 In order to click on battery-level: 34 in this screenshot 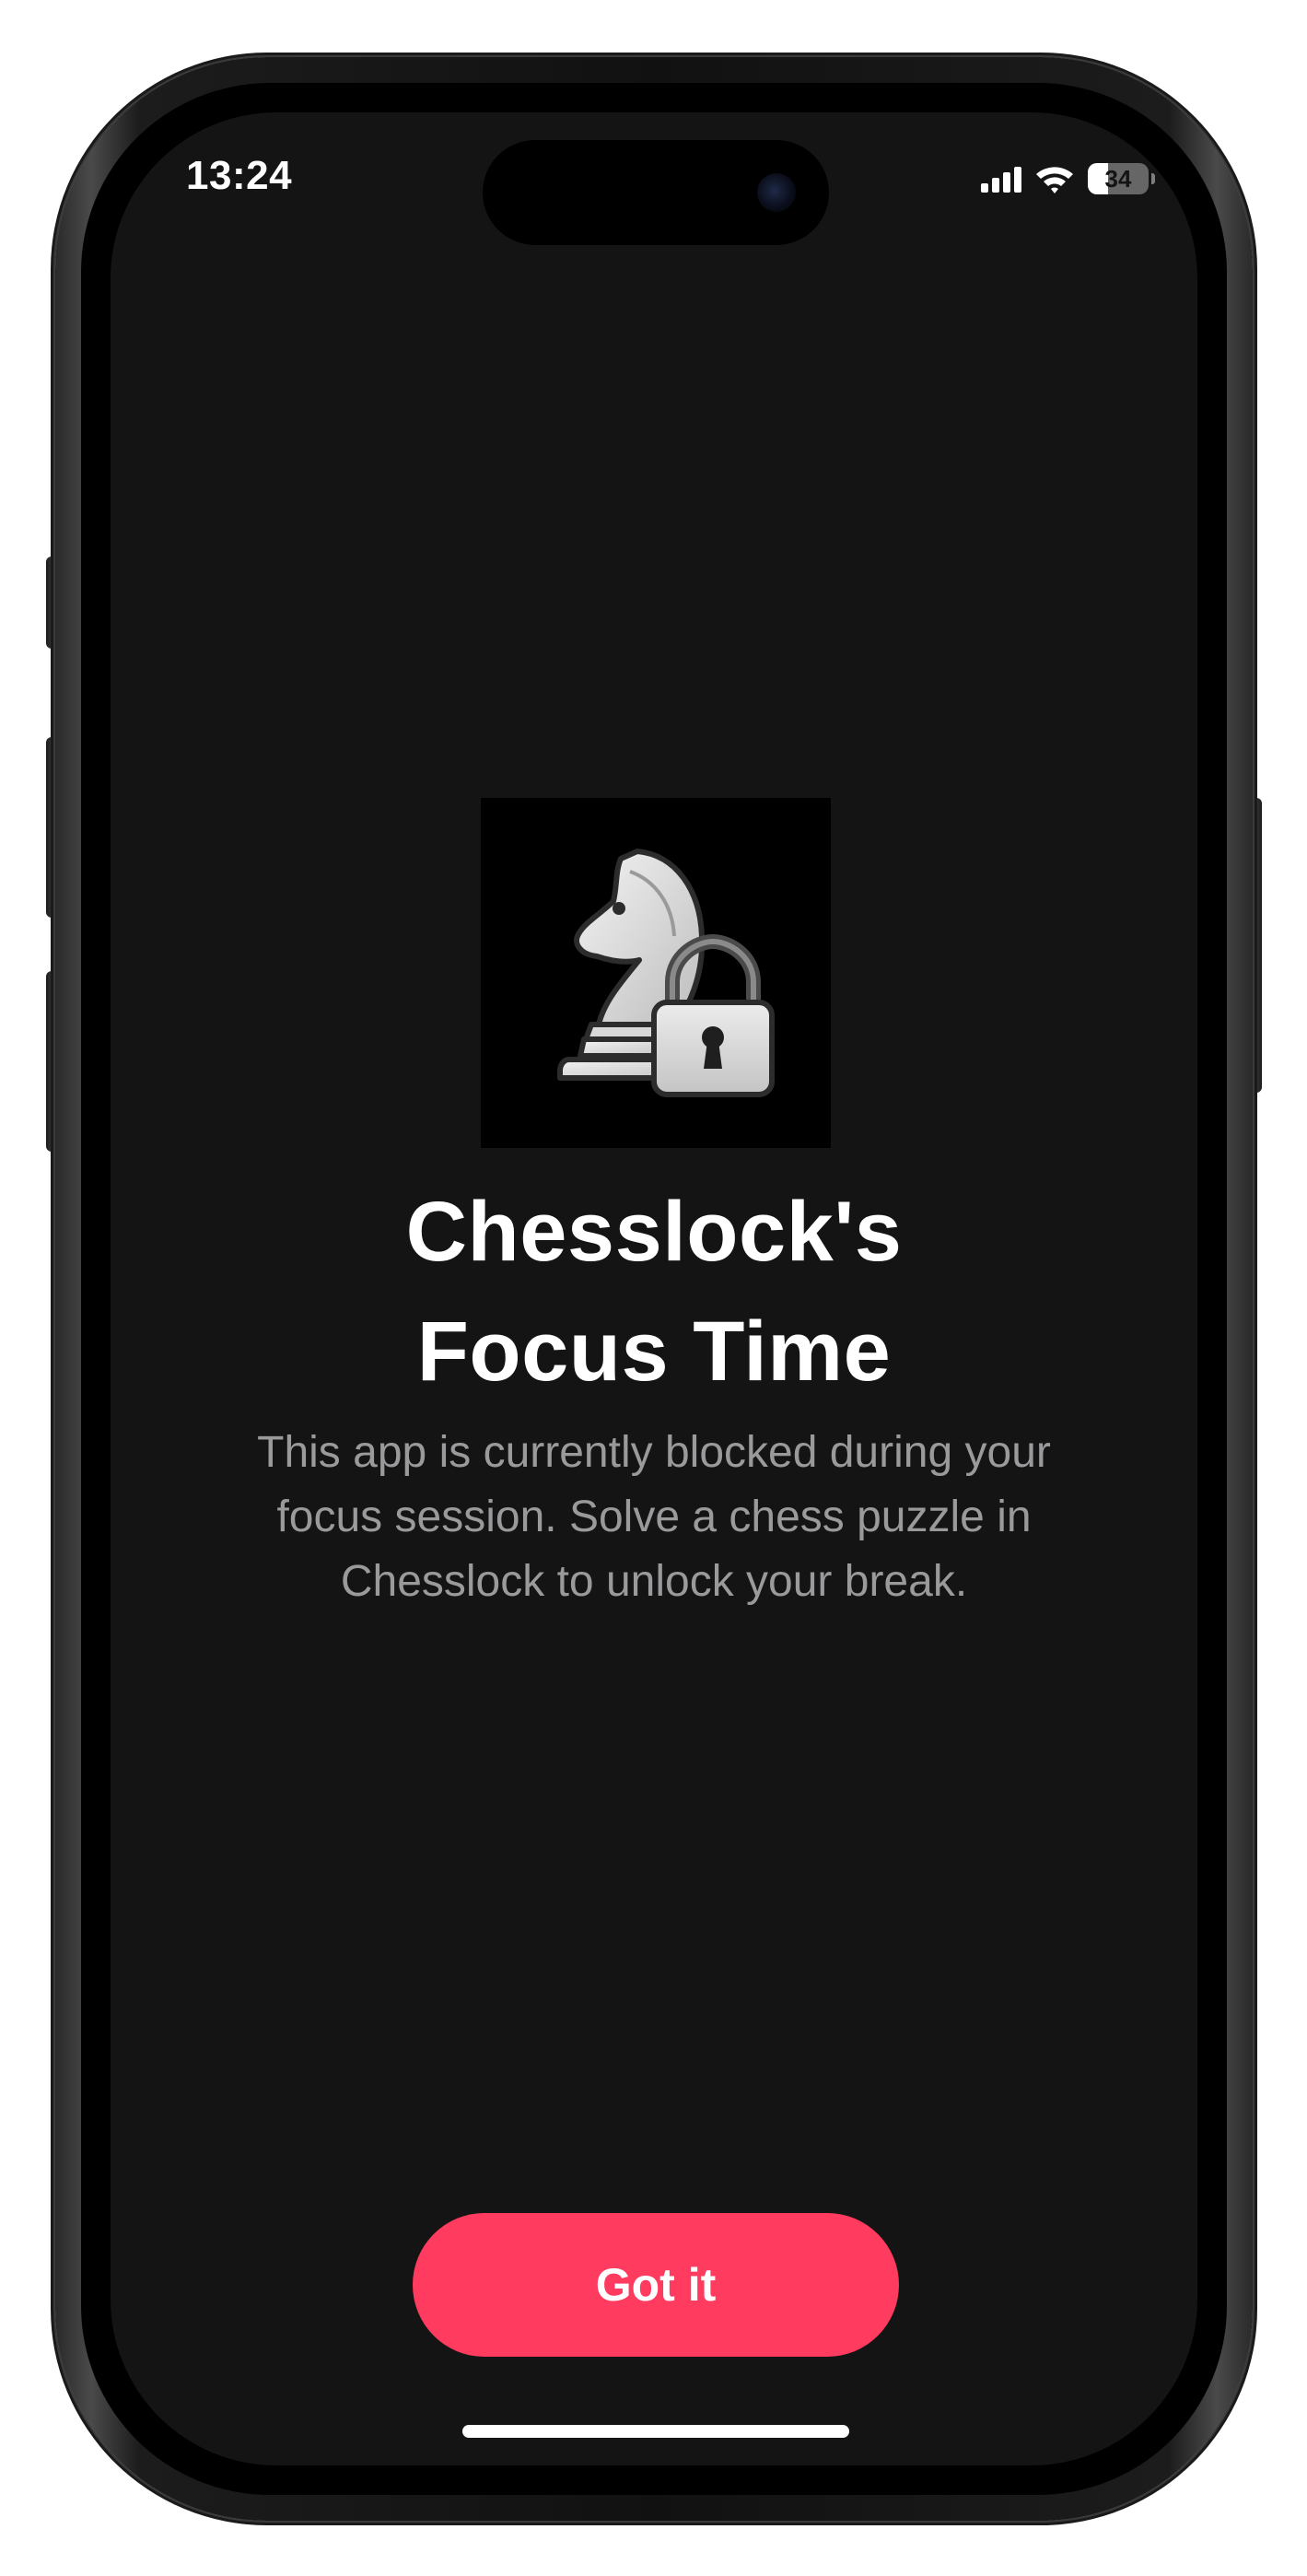, I will do `click(1118, 179)`.